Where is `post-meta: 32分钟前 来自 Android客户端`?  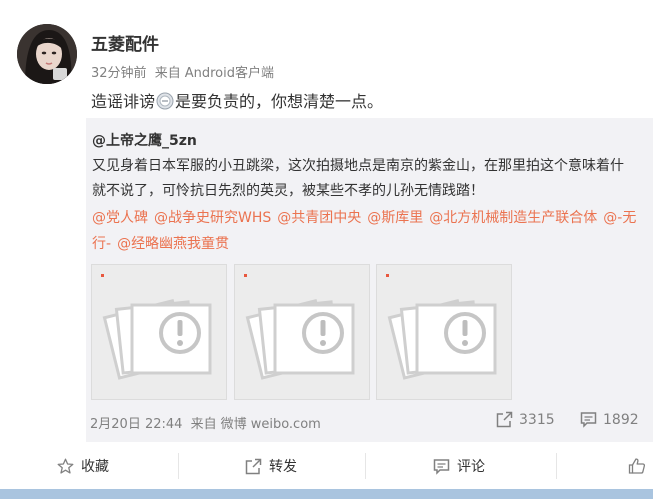 post-meta: 32分钟前 来自 Android客户端 is located at coordinates (184, 71).